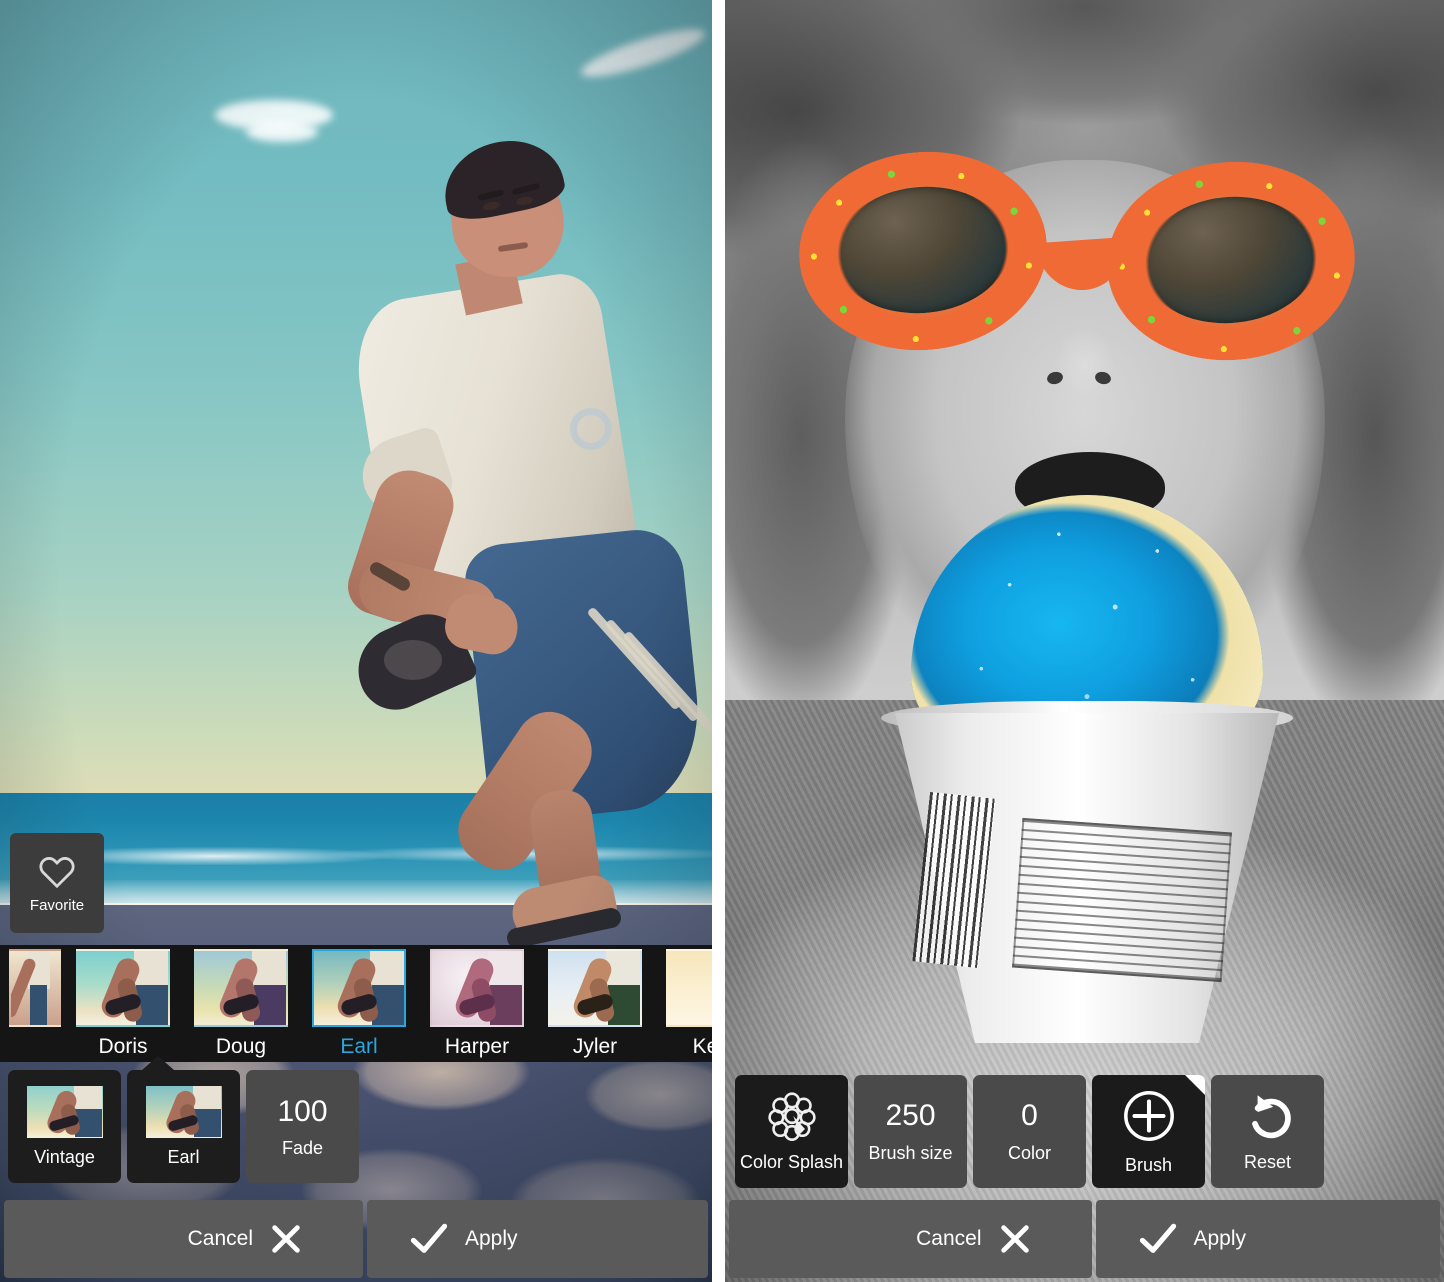  I want to click on tool-brush: Brush, so click(1148, 1131).